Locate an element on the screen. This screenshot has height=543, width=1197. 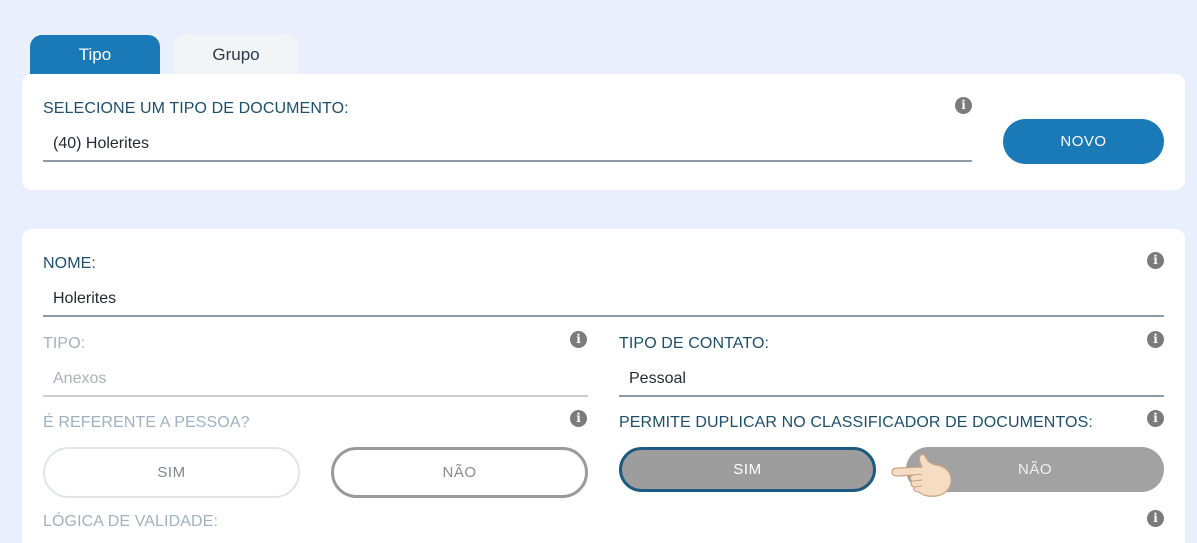
duplicar-sim-button: SIM is located at coordinates (747, 469).